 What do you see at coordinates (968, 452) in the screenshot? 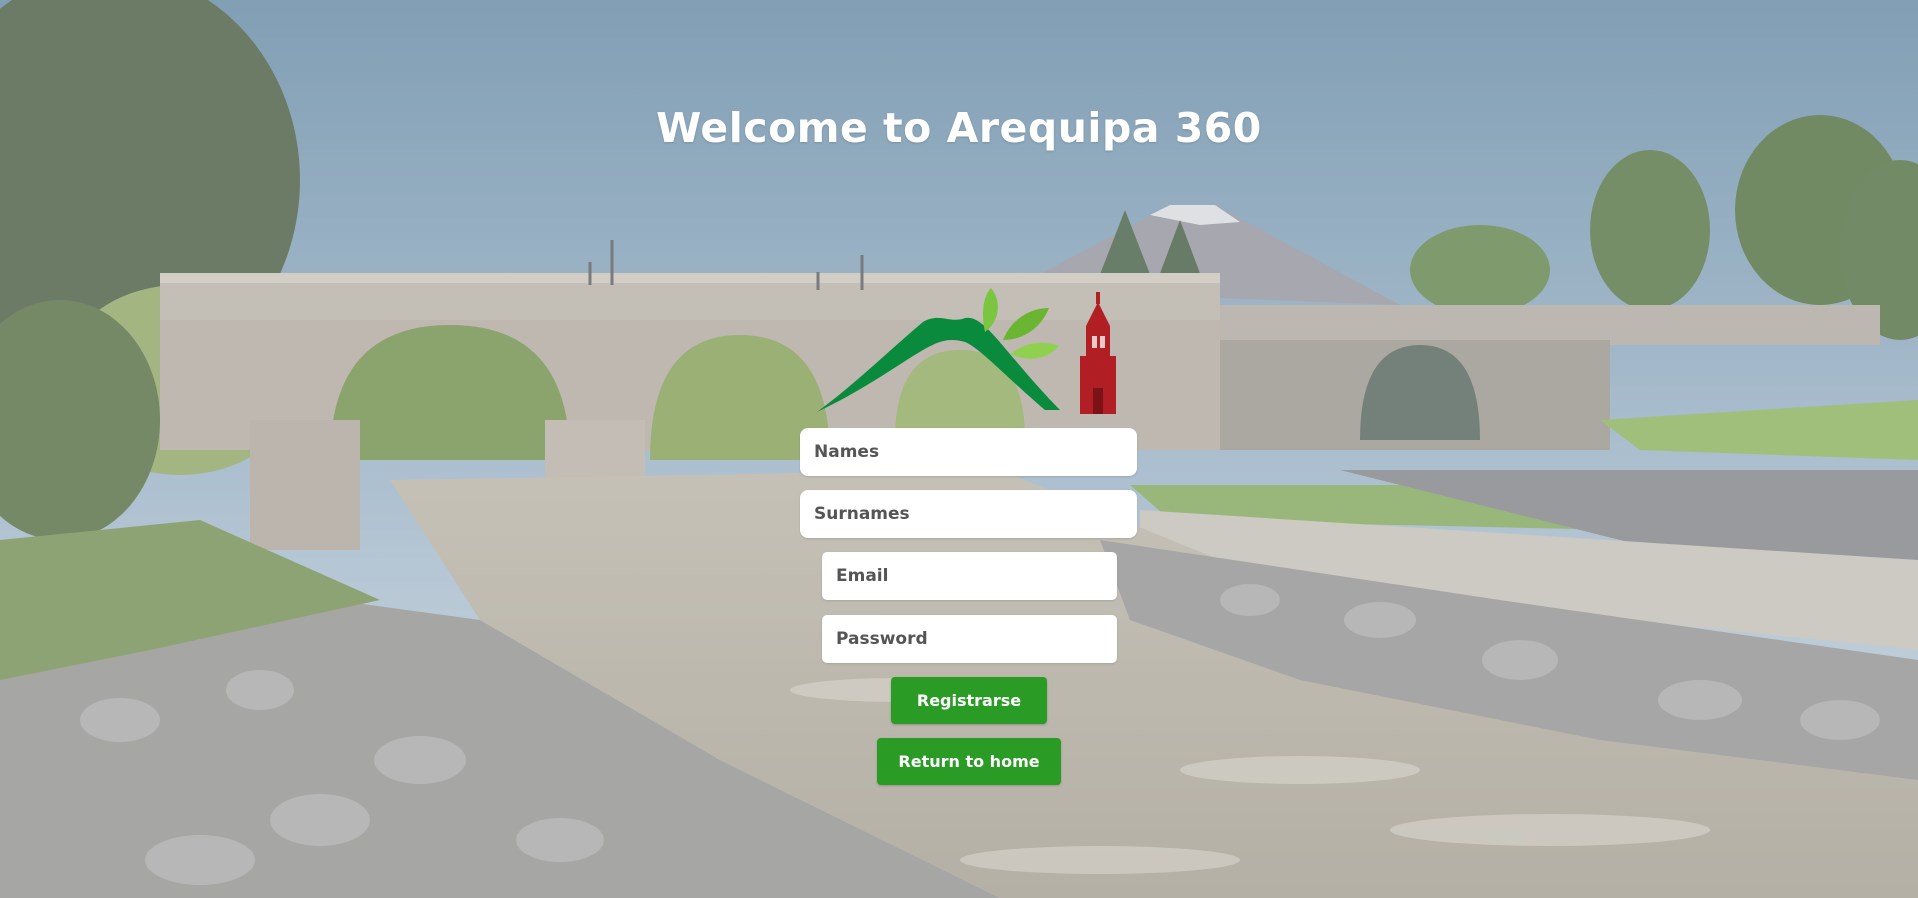
I see `names-input` at bounding box center [968, 452].